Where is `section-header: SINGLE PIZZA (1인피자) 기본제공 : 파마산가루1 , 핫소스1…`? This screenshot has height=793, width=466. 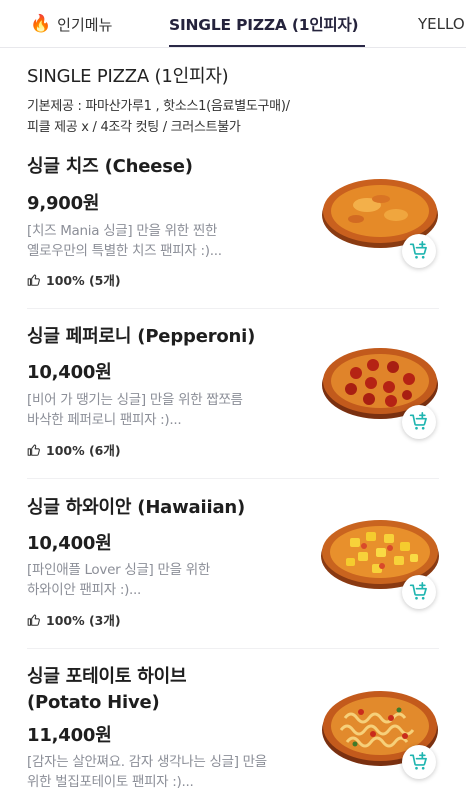 section-header: SINGLE PIZZA (1인피자) 기본제공 : 파마산가루1 , 핫소스1… is located at coordinates (237, 100).